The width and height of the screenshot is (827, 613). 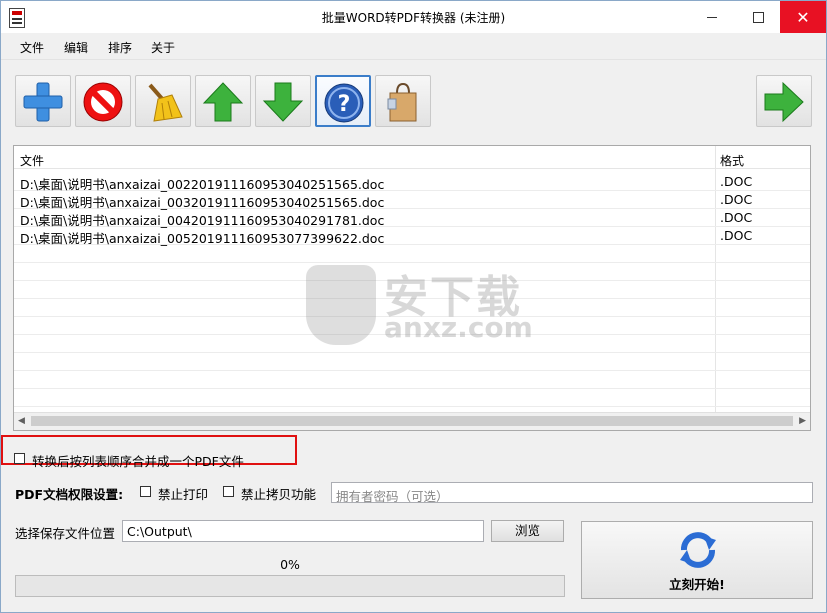 What do you see at coordinates (183, 493) in the screenshot?
I see `no-print-label: 禁止打印` at bounding box center [183, 493].